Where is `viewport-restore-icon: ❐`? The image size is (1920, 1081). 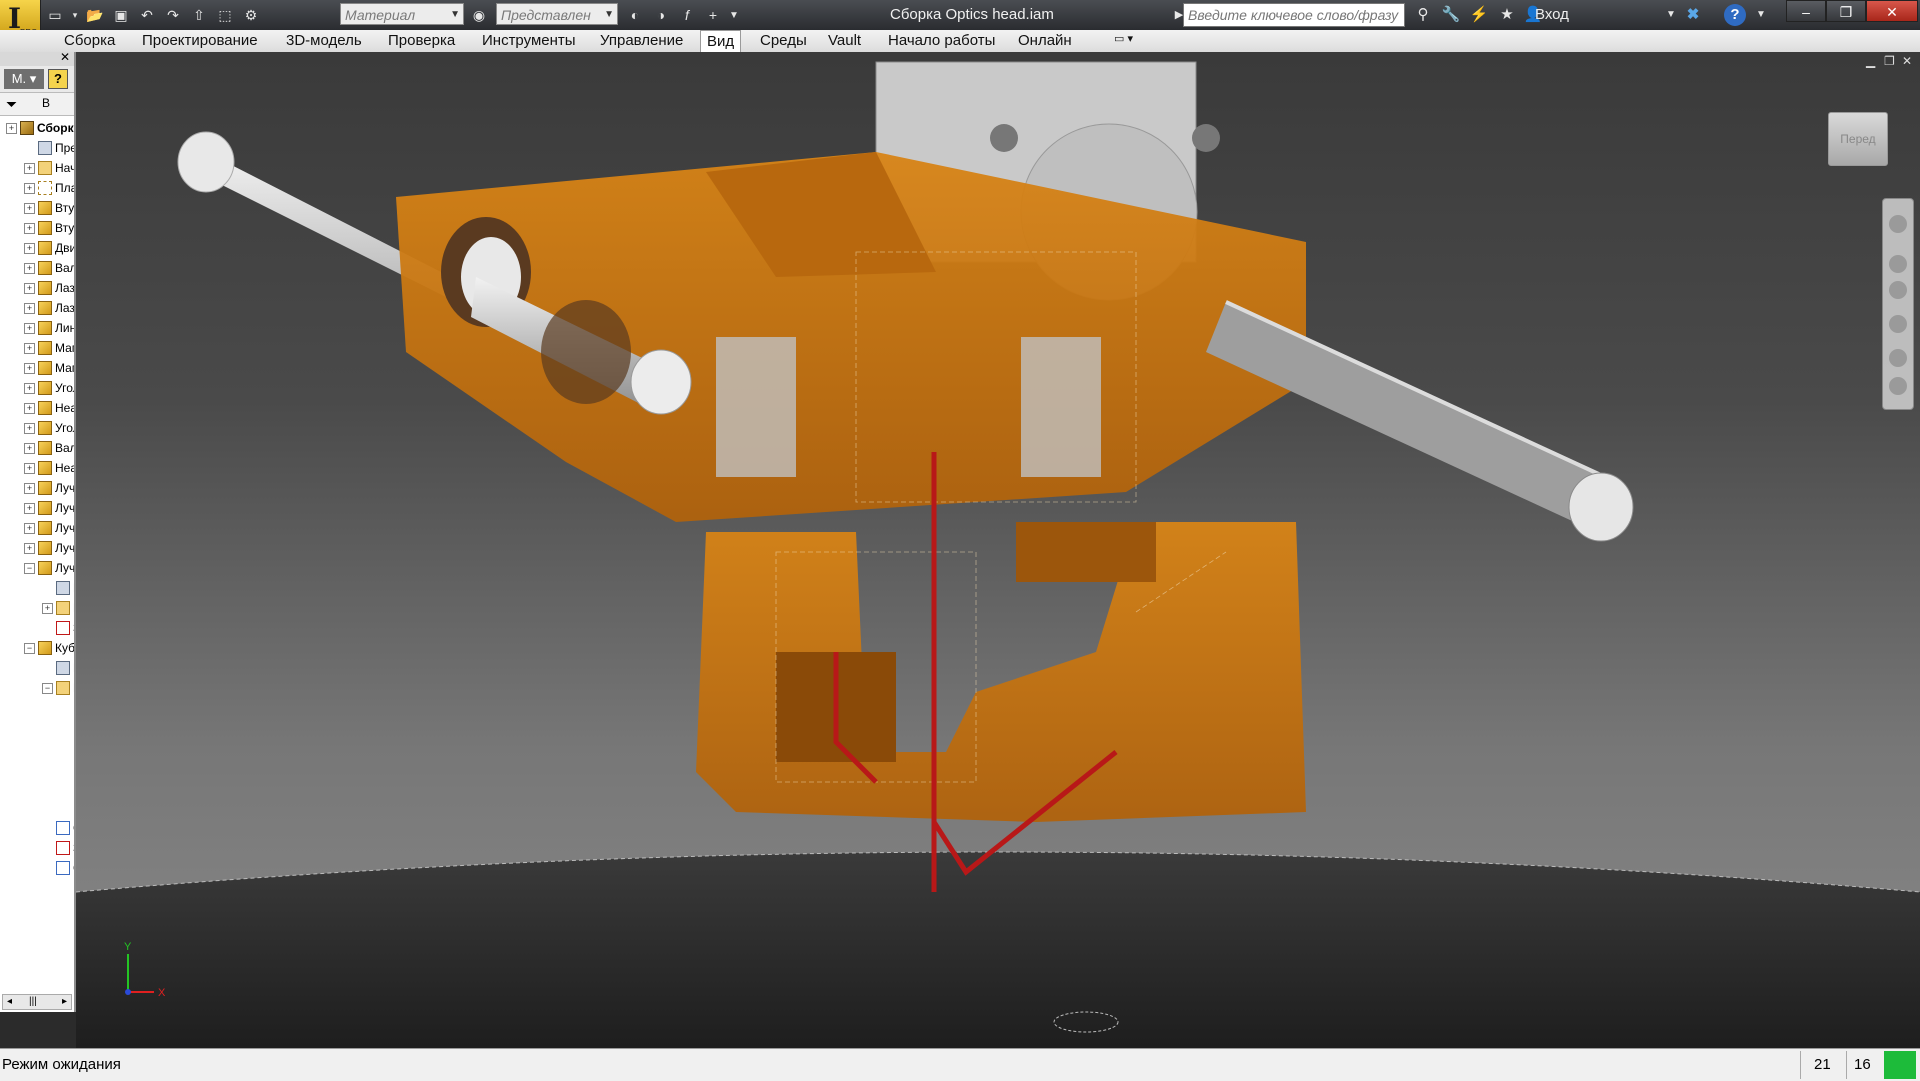 viewport-restore-icon: ❐ is located at coordinates (1889, 61).